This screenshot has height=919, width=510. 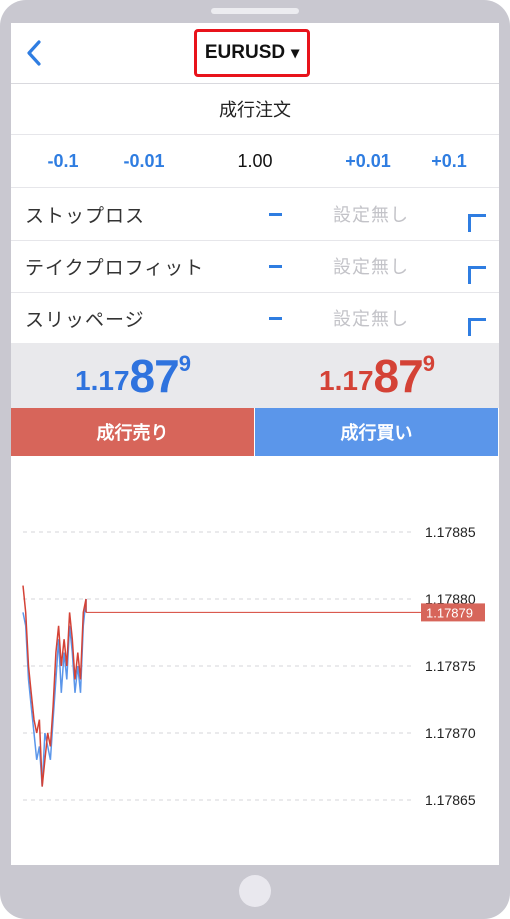 What do you see at coordinates (470, 214) in the screenshot?
I see `stop-loss-plus-button` at bounding box center [470, 214].